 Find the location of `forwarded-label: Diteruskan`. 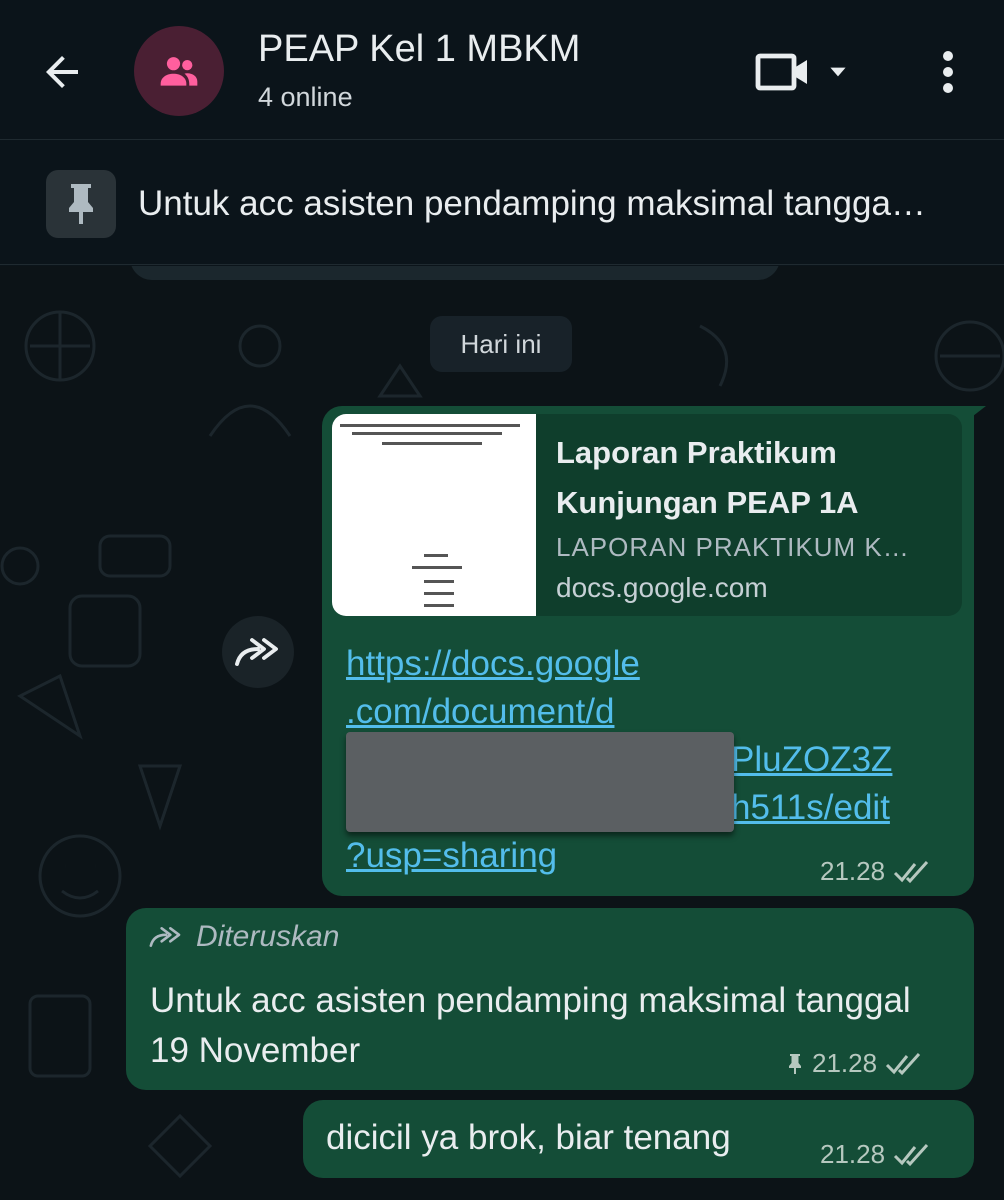

forwarded-label: Diteruskan is located at coordinates (243, 937).